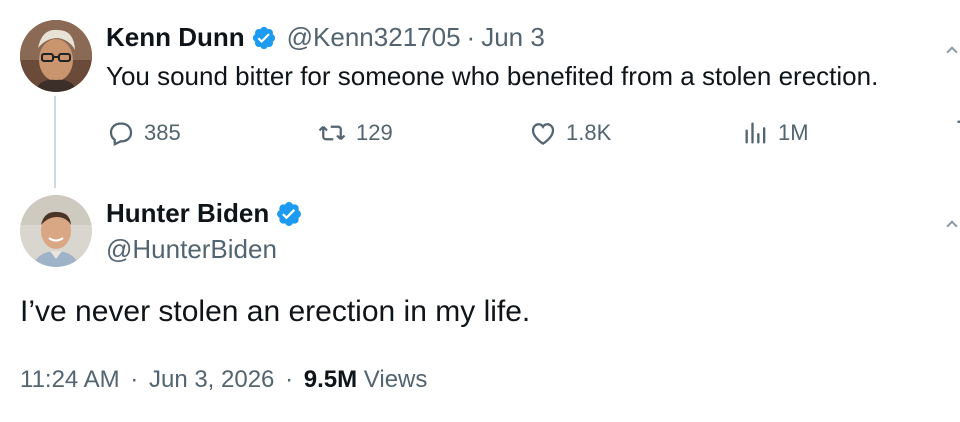  I want to click on tweet-views-label: Views, so click(395, 379).